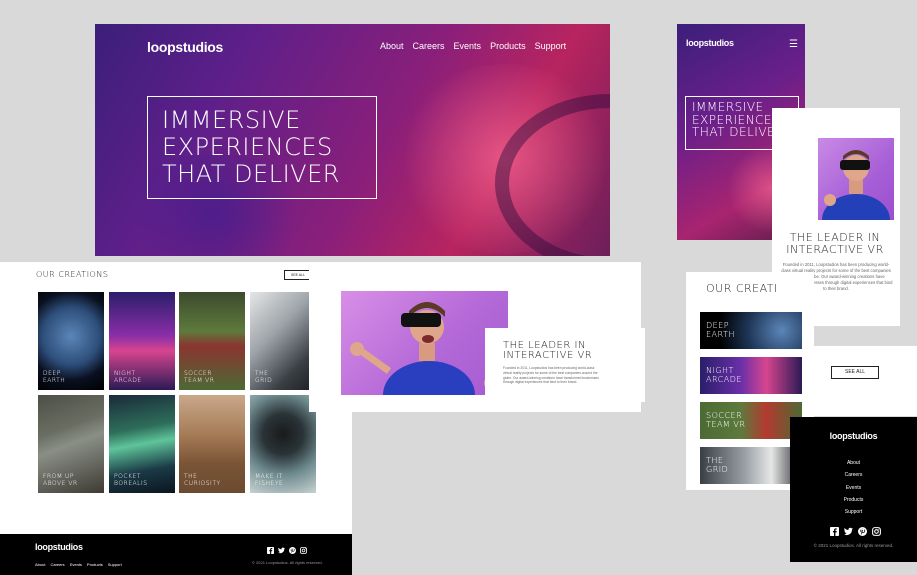 Image resolution: width=917 pixels, height=575 pixels. What do you see at coordinates (853, 475) in the screenshot?
I see `mobile-footer-nav-careers: Careers` at bounding box center [853, 475].